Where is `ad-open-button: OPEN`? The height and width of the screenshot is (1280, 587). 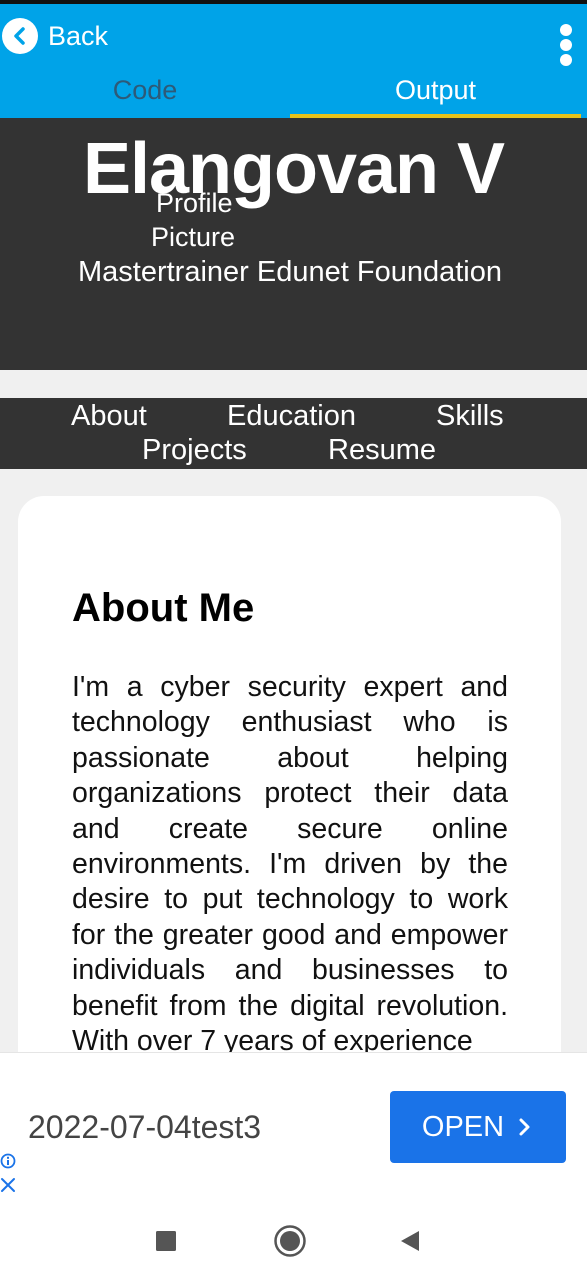
ad-open-button: OPEN is located at coordinates (478, 1127).